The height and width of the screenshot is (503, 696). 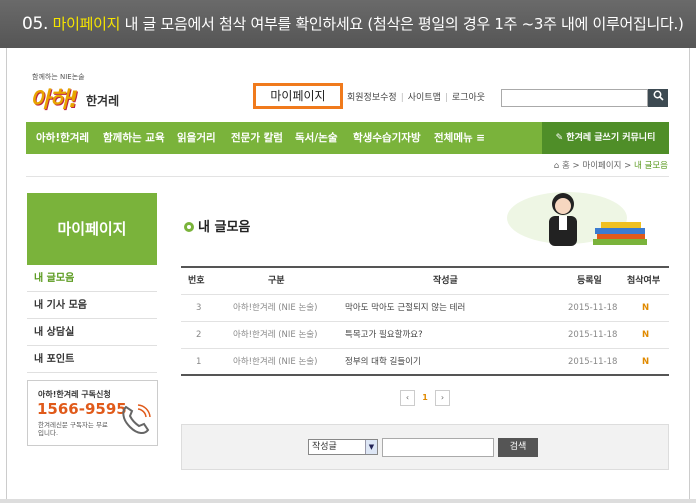 I want to click on row-num: 2, so click(x=199, y=335).